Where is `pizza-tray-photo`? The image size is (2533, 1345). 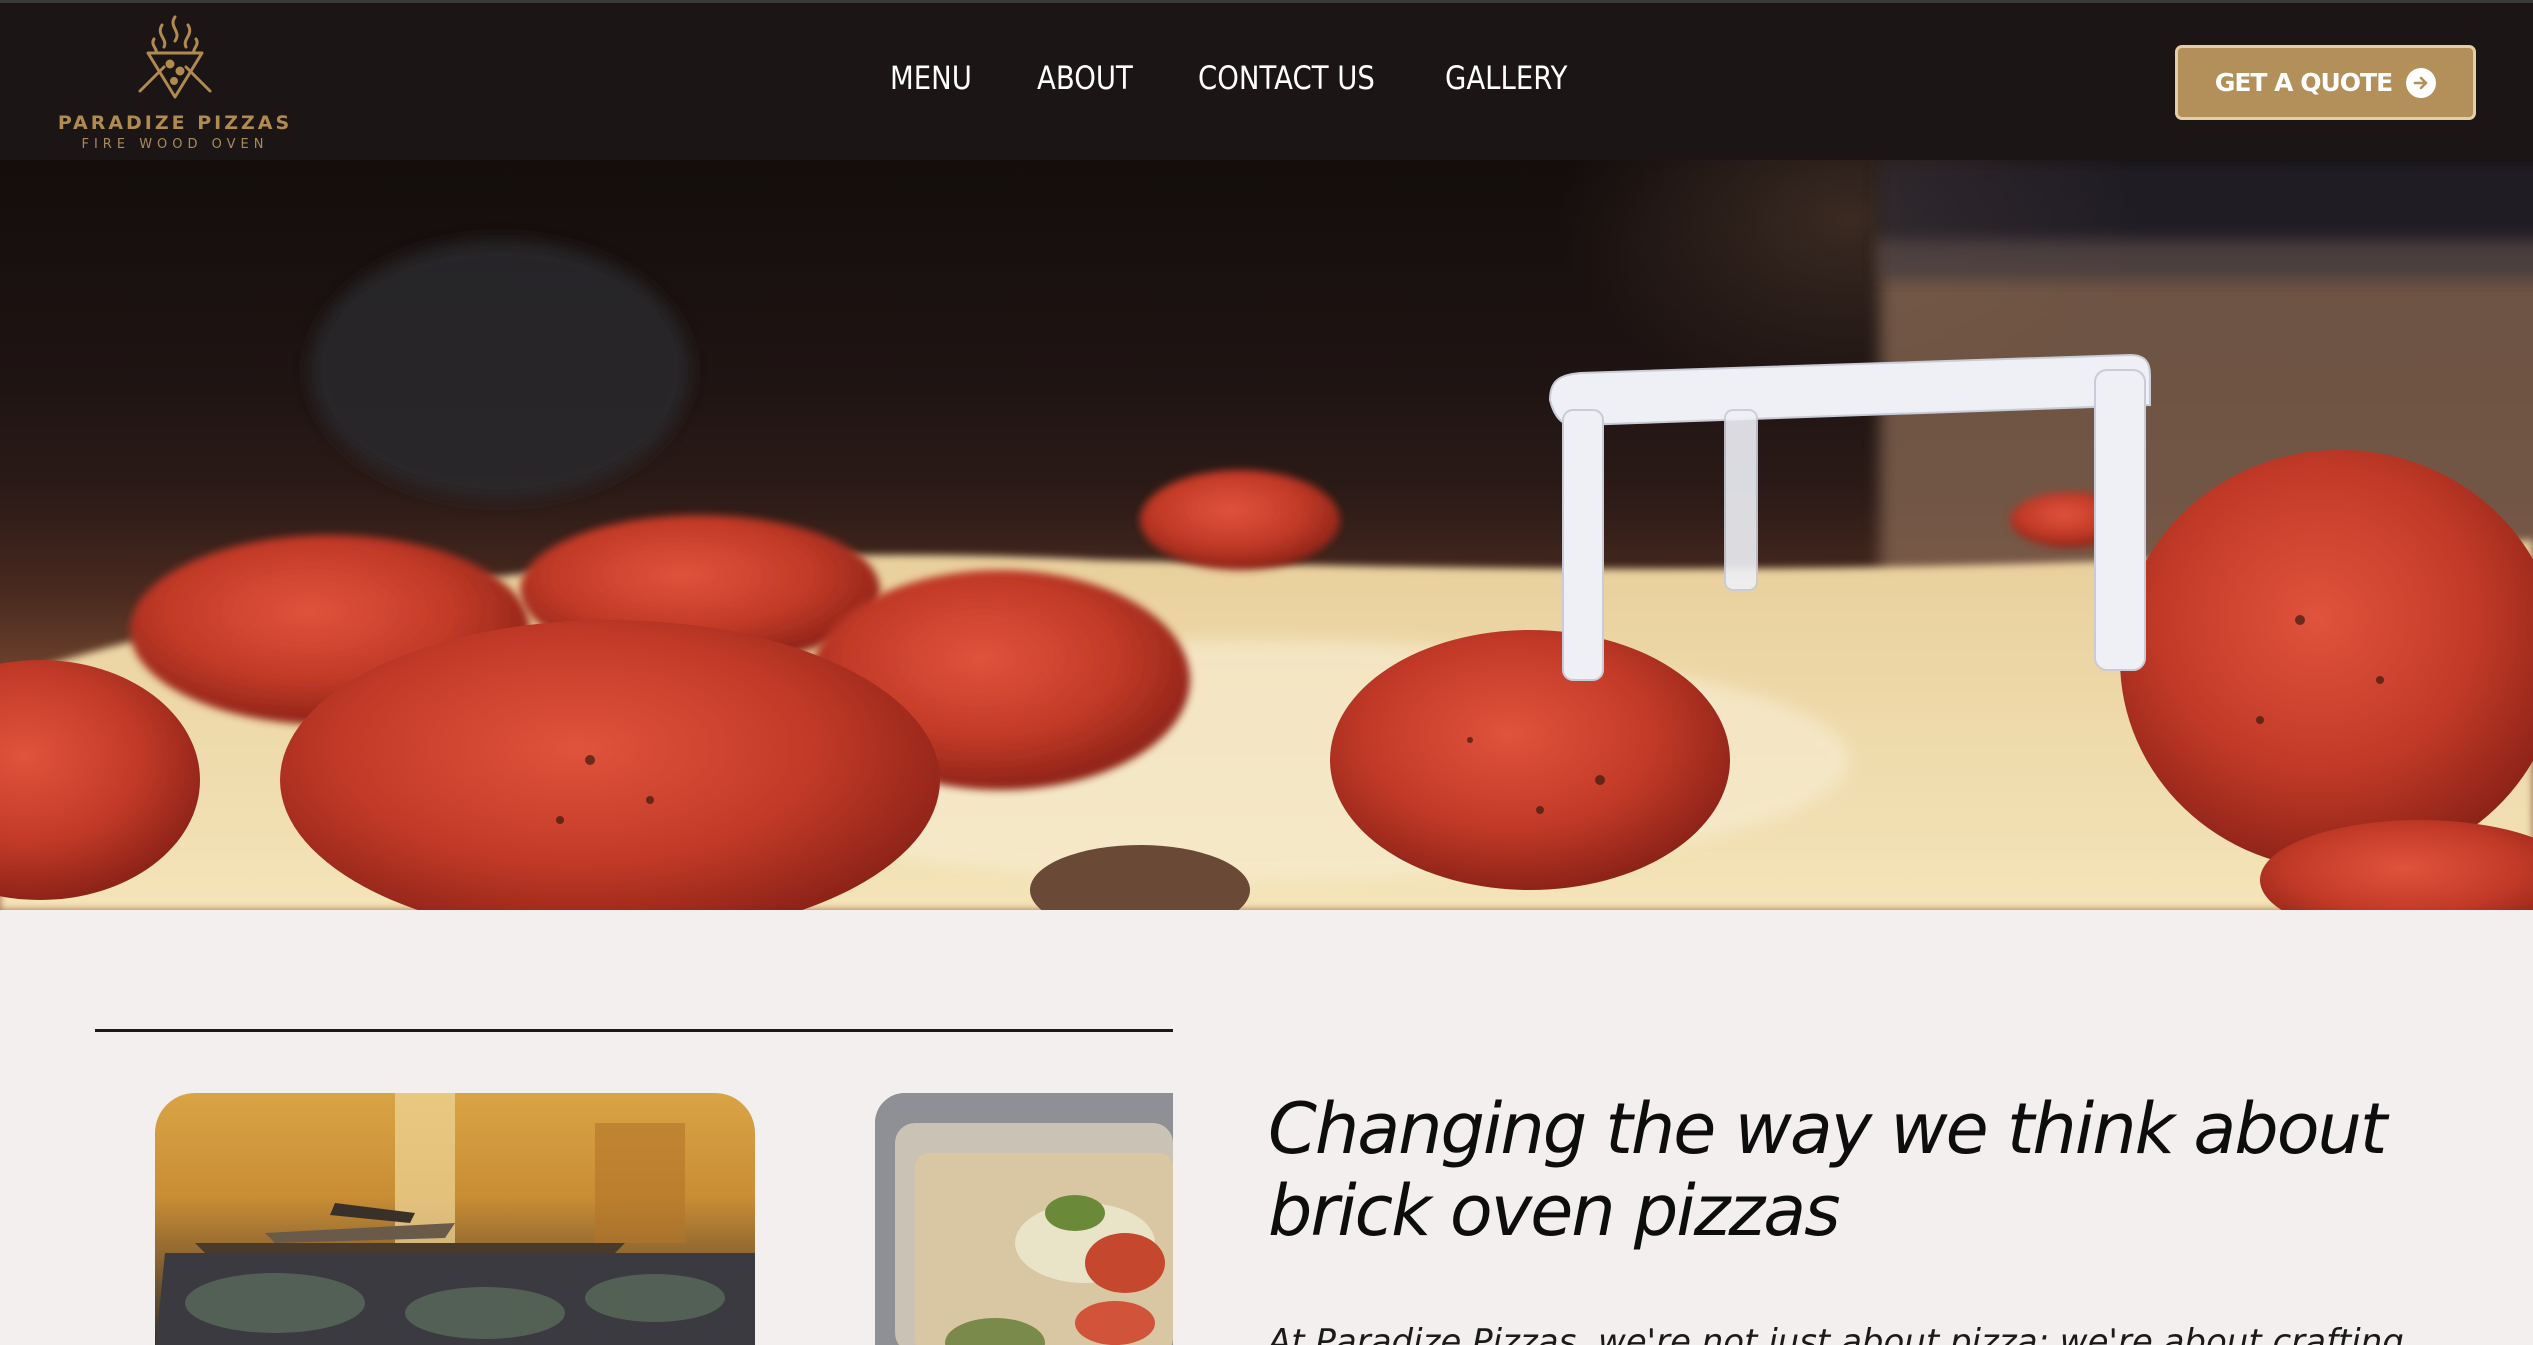
pizza-tray-photo is located at coordinates (1024, 1219).